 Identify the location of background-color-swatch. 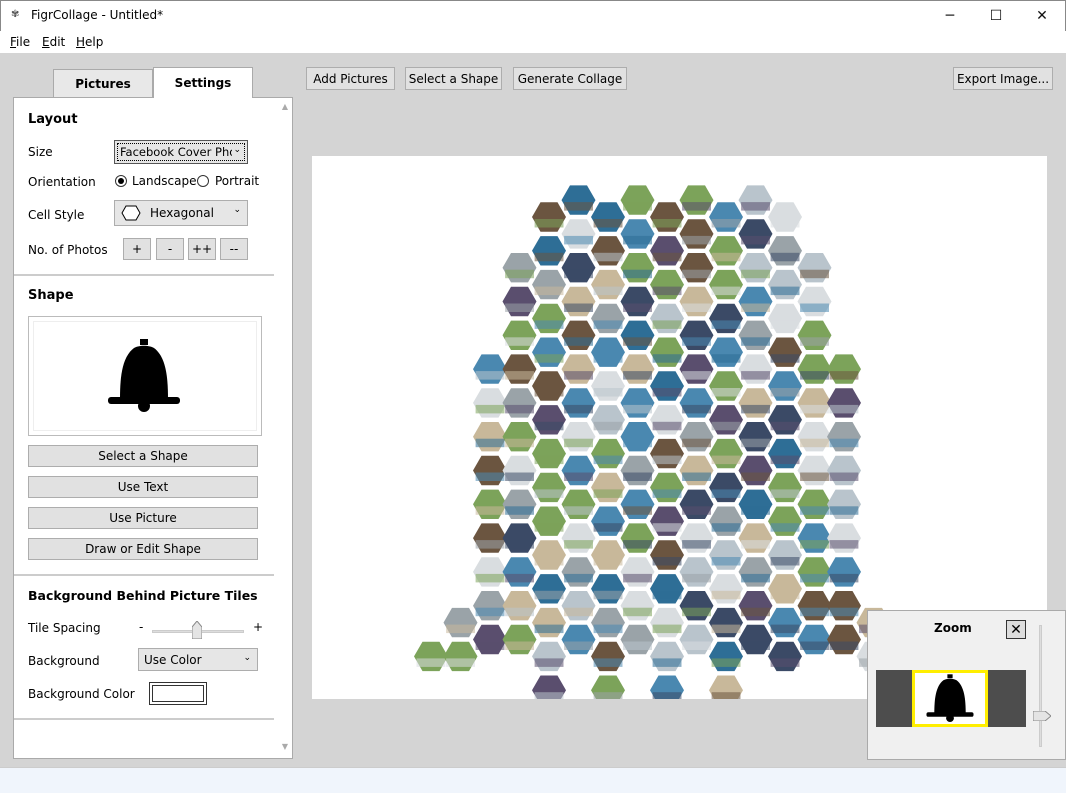
(178, 693).